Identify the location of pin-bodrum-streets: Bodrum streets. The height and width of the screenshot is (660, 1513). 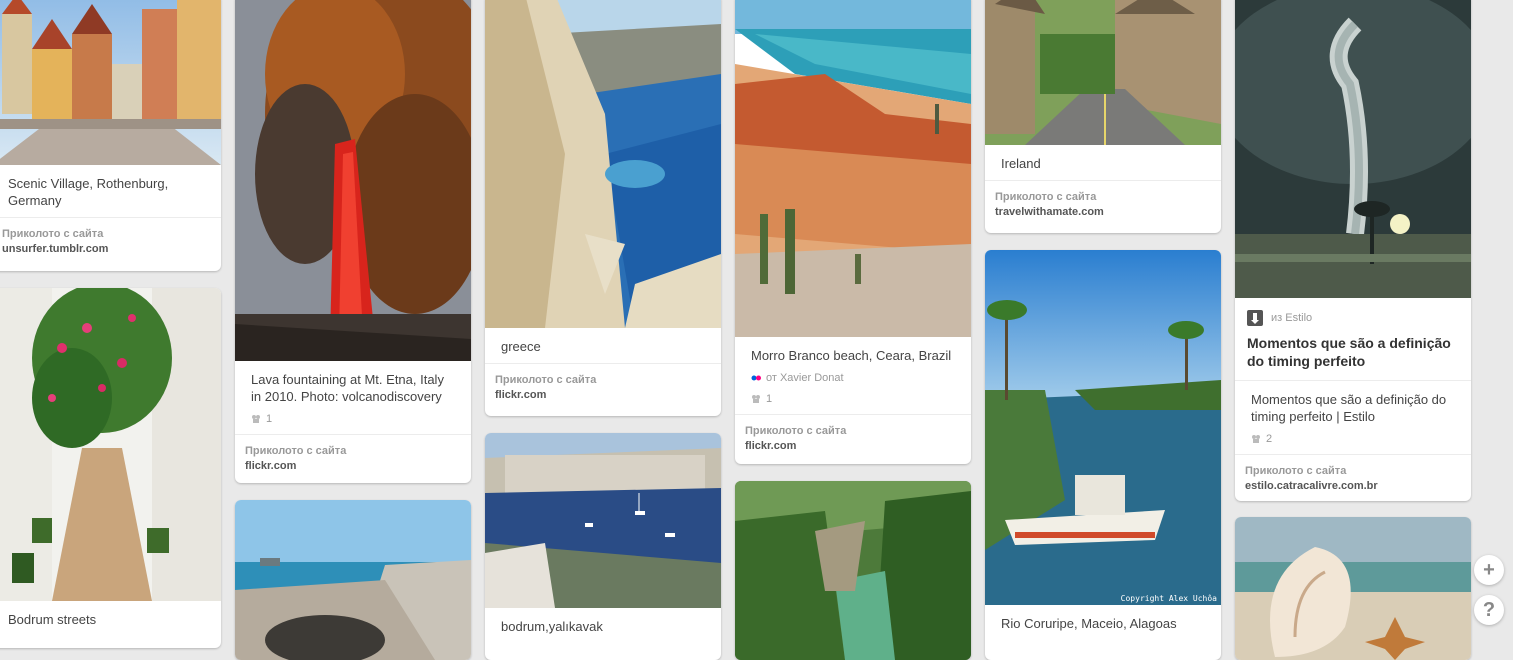
(110, 468).